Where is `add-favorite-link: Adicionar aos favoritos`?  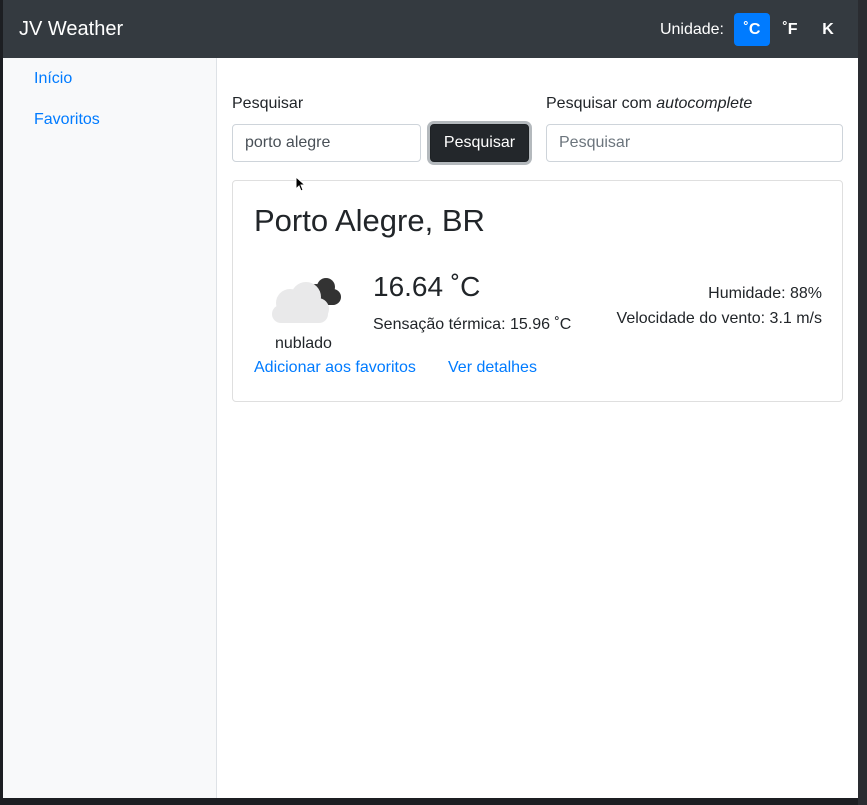 add-favorite-link: Adicionar aos favoritos is located at coordinates (335, 368).